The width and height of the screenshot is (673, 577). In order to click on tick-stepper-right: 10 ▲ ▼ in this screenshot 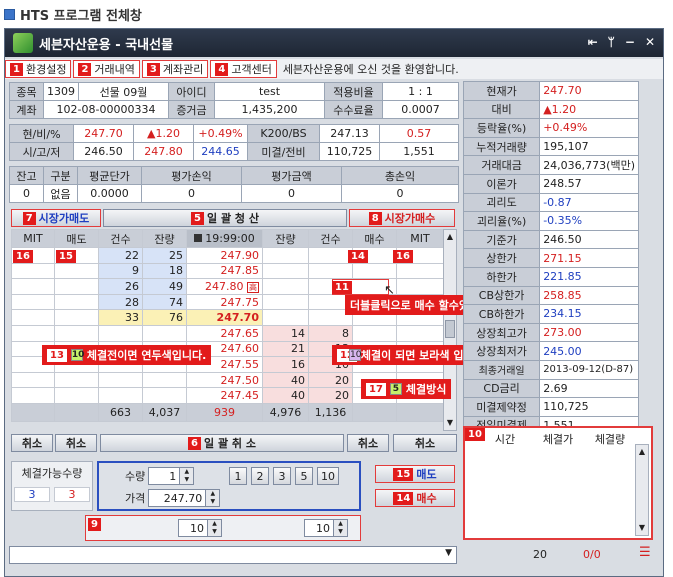, I will do `click(326, 528)`.